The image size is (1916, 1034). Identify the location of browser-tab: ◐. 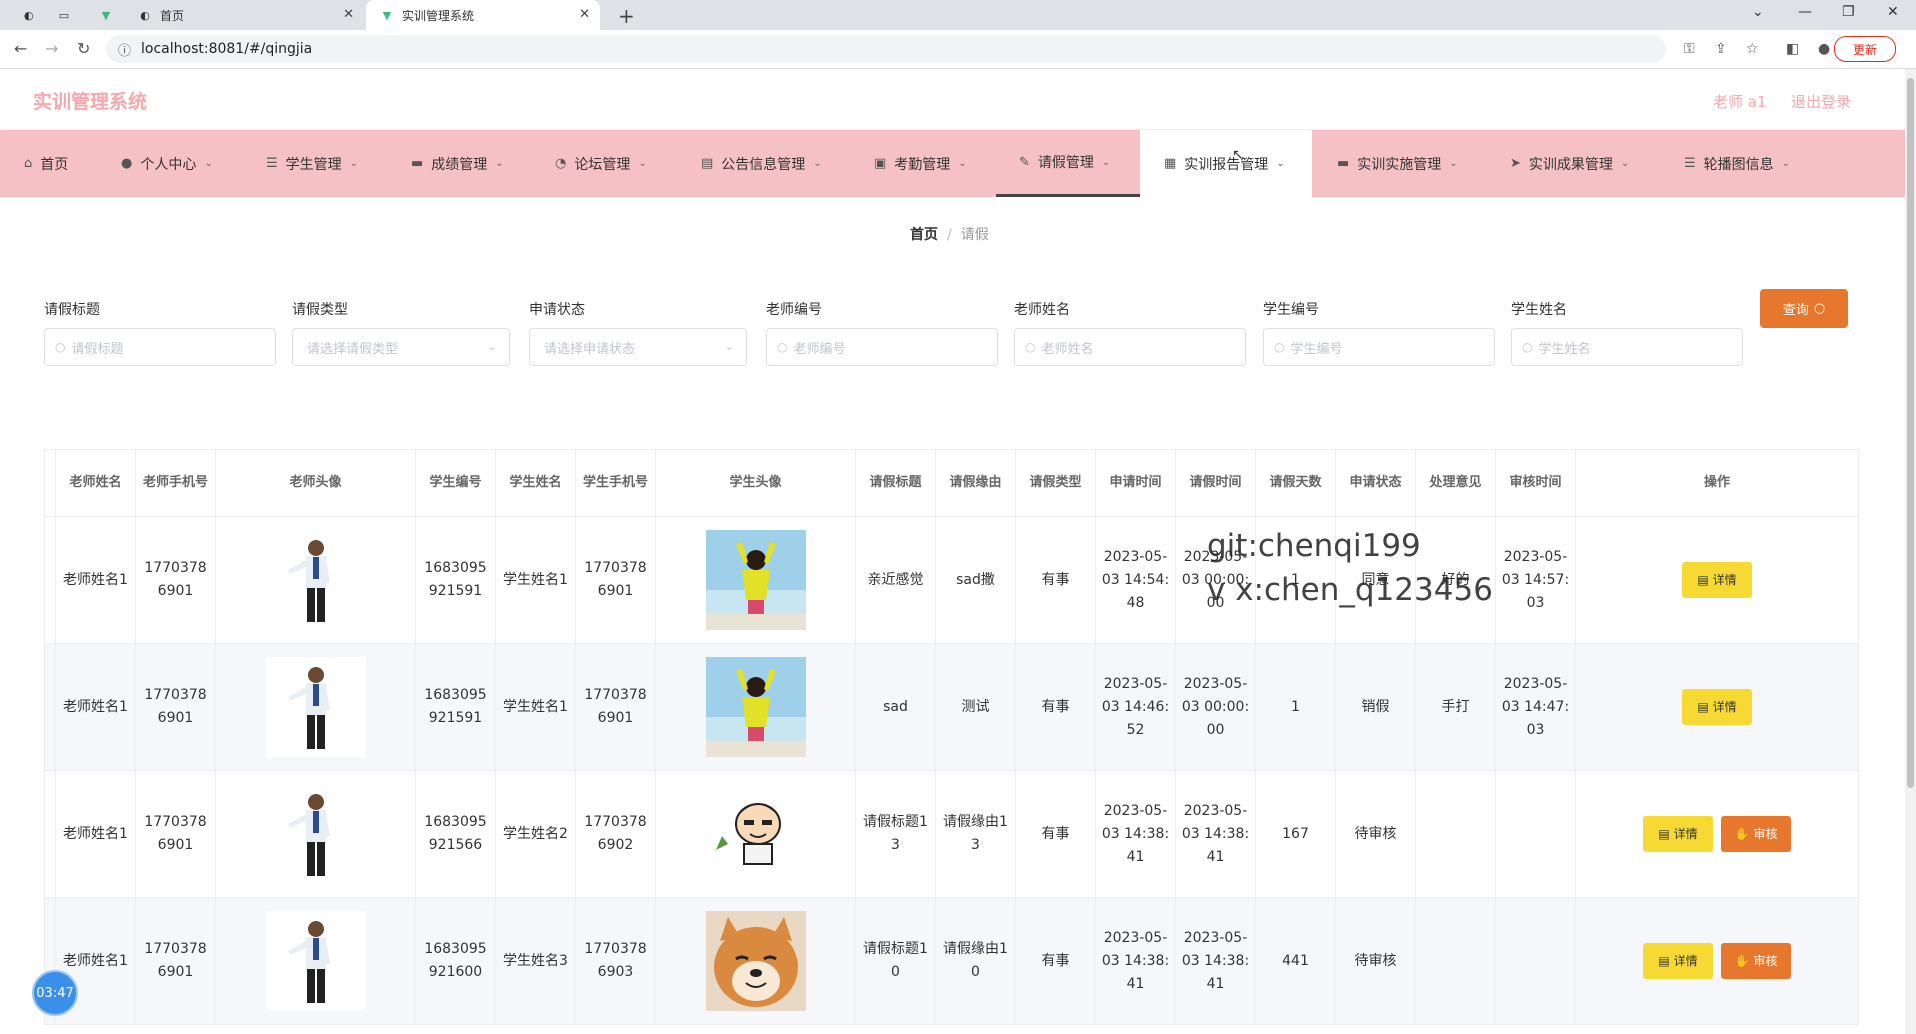
(25, 15).